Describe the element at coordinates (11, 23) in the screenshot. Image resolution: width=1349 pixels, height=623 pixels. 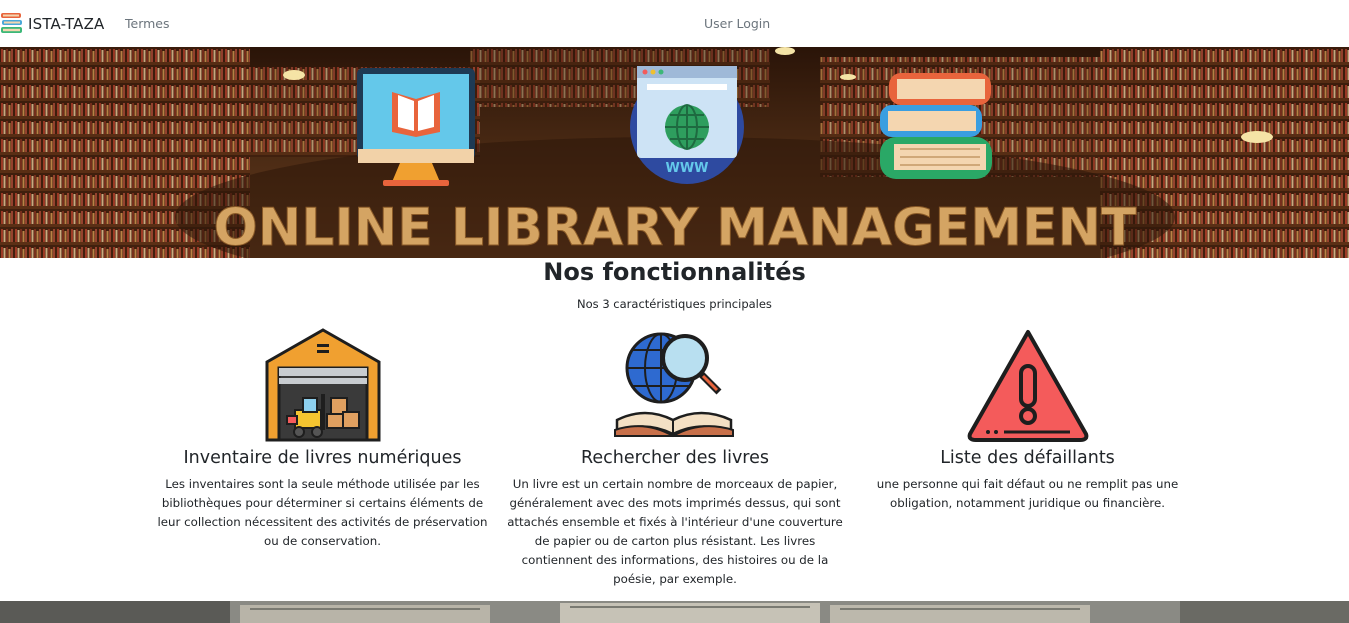
I see `books-logo-icon` at that location.